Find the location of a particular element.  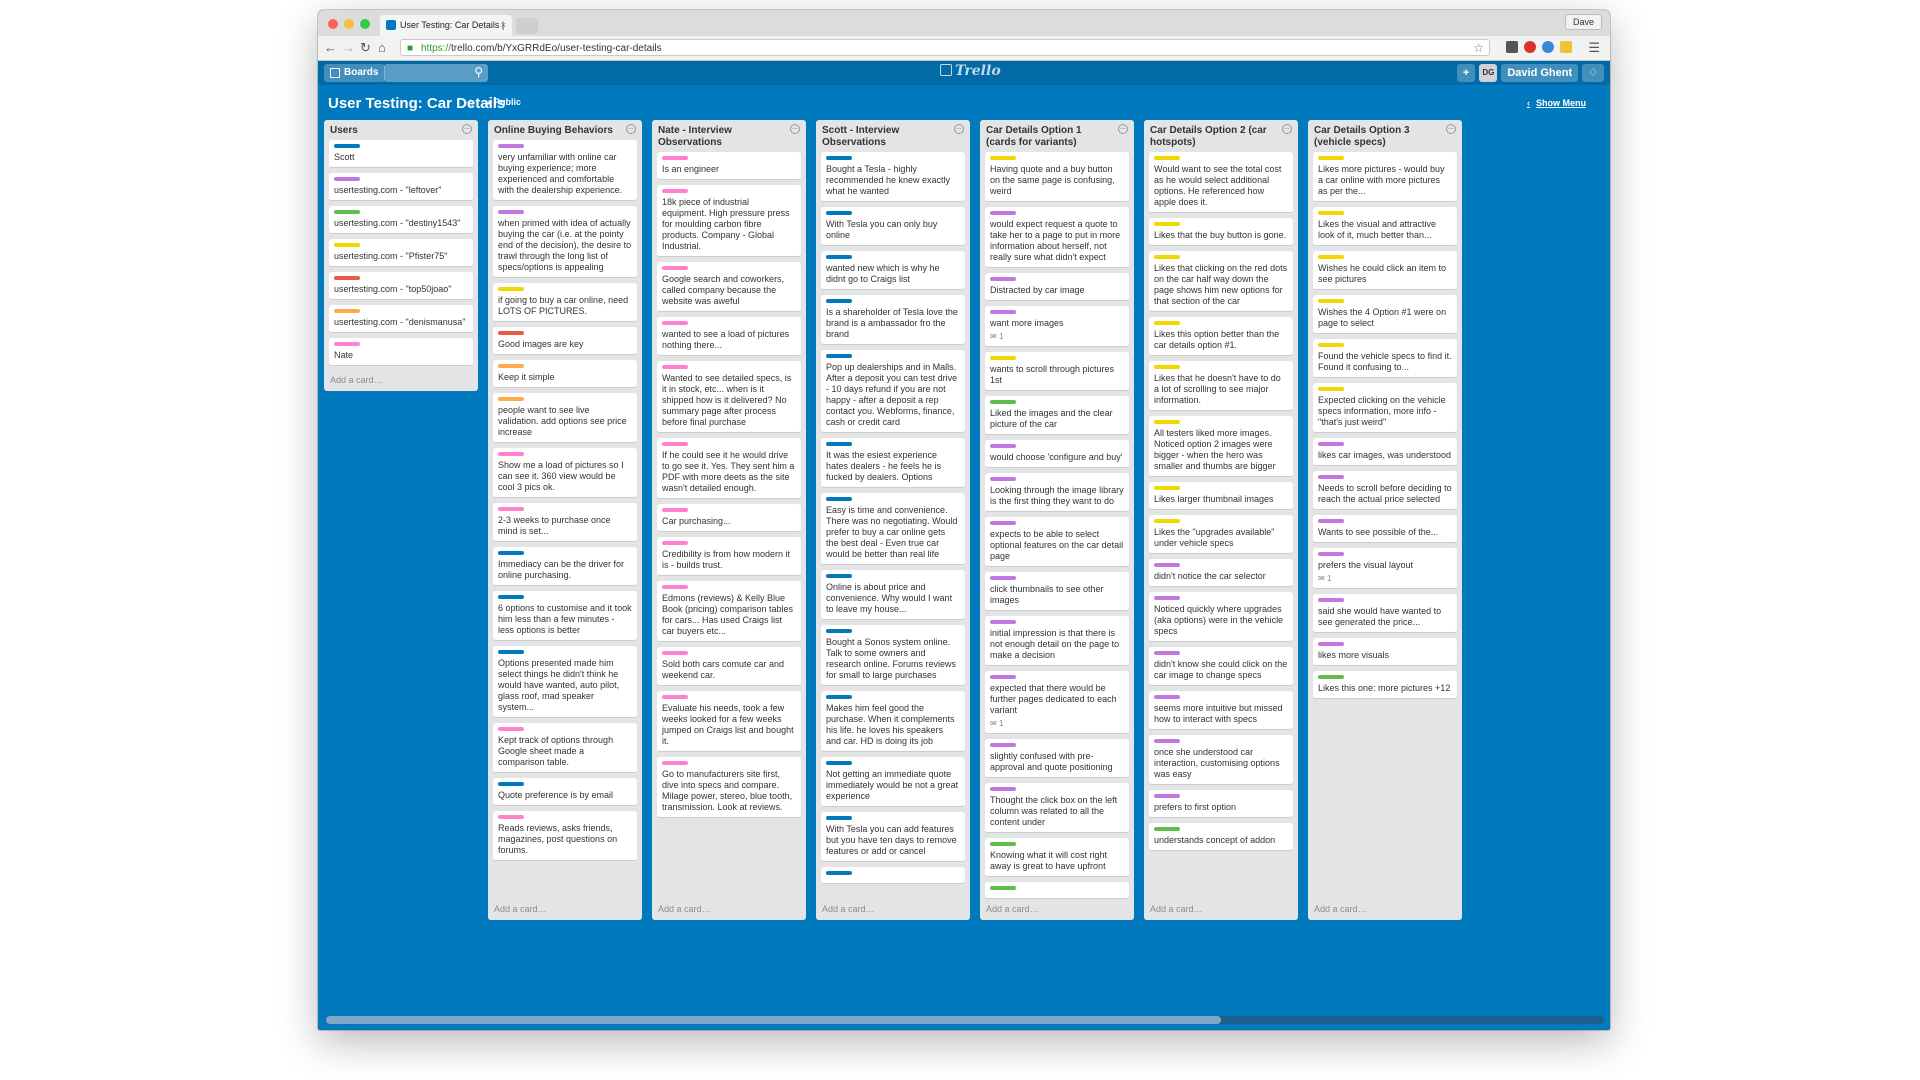

card: Likes this one: more pictures +12 is located at coordinates (1385, 685).